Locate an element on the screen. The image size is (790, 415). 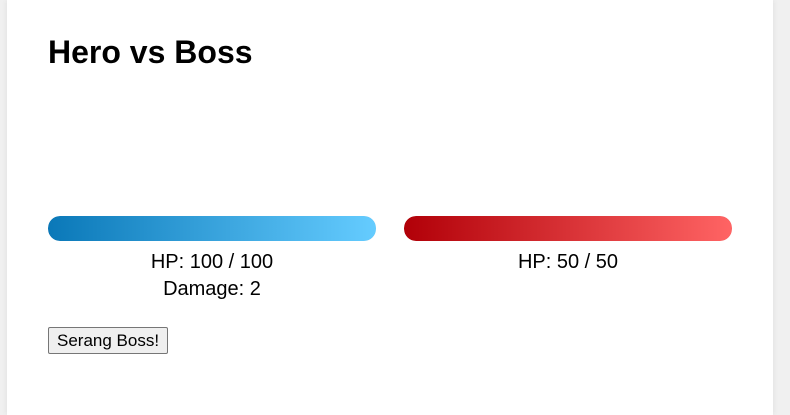
hero-damage-text: Damage: 2 is located at coordinates (212, 289).